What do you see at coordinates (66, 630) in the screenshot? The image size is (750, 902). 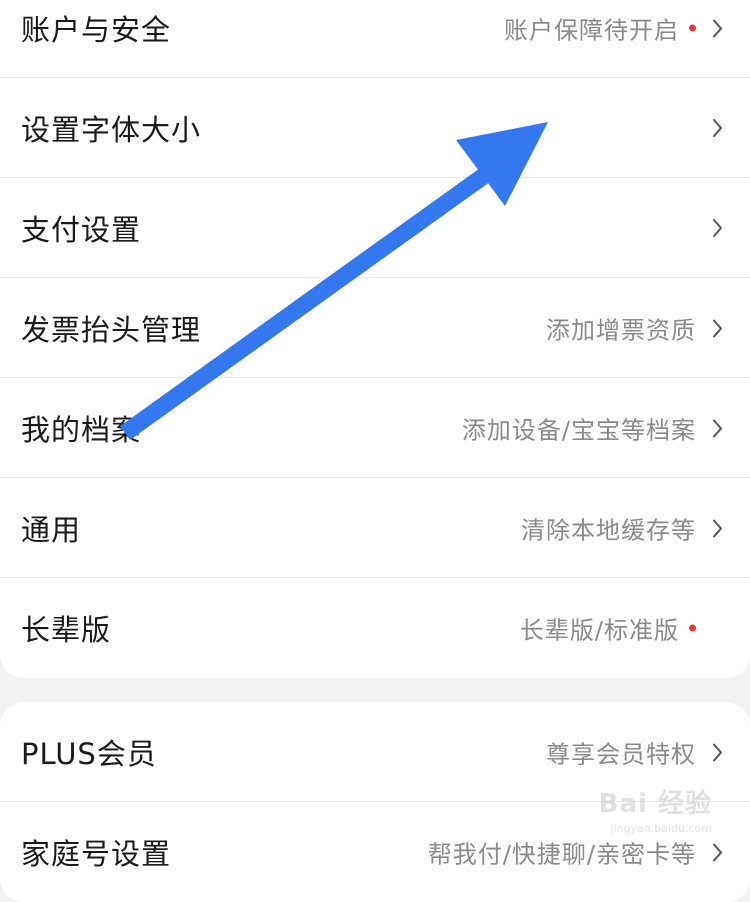 I see `row-label: 长辈版` at bounding box center [66, 630].